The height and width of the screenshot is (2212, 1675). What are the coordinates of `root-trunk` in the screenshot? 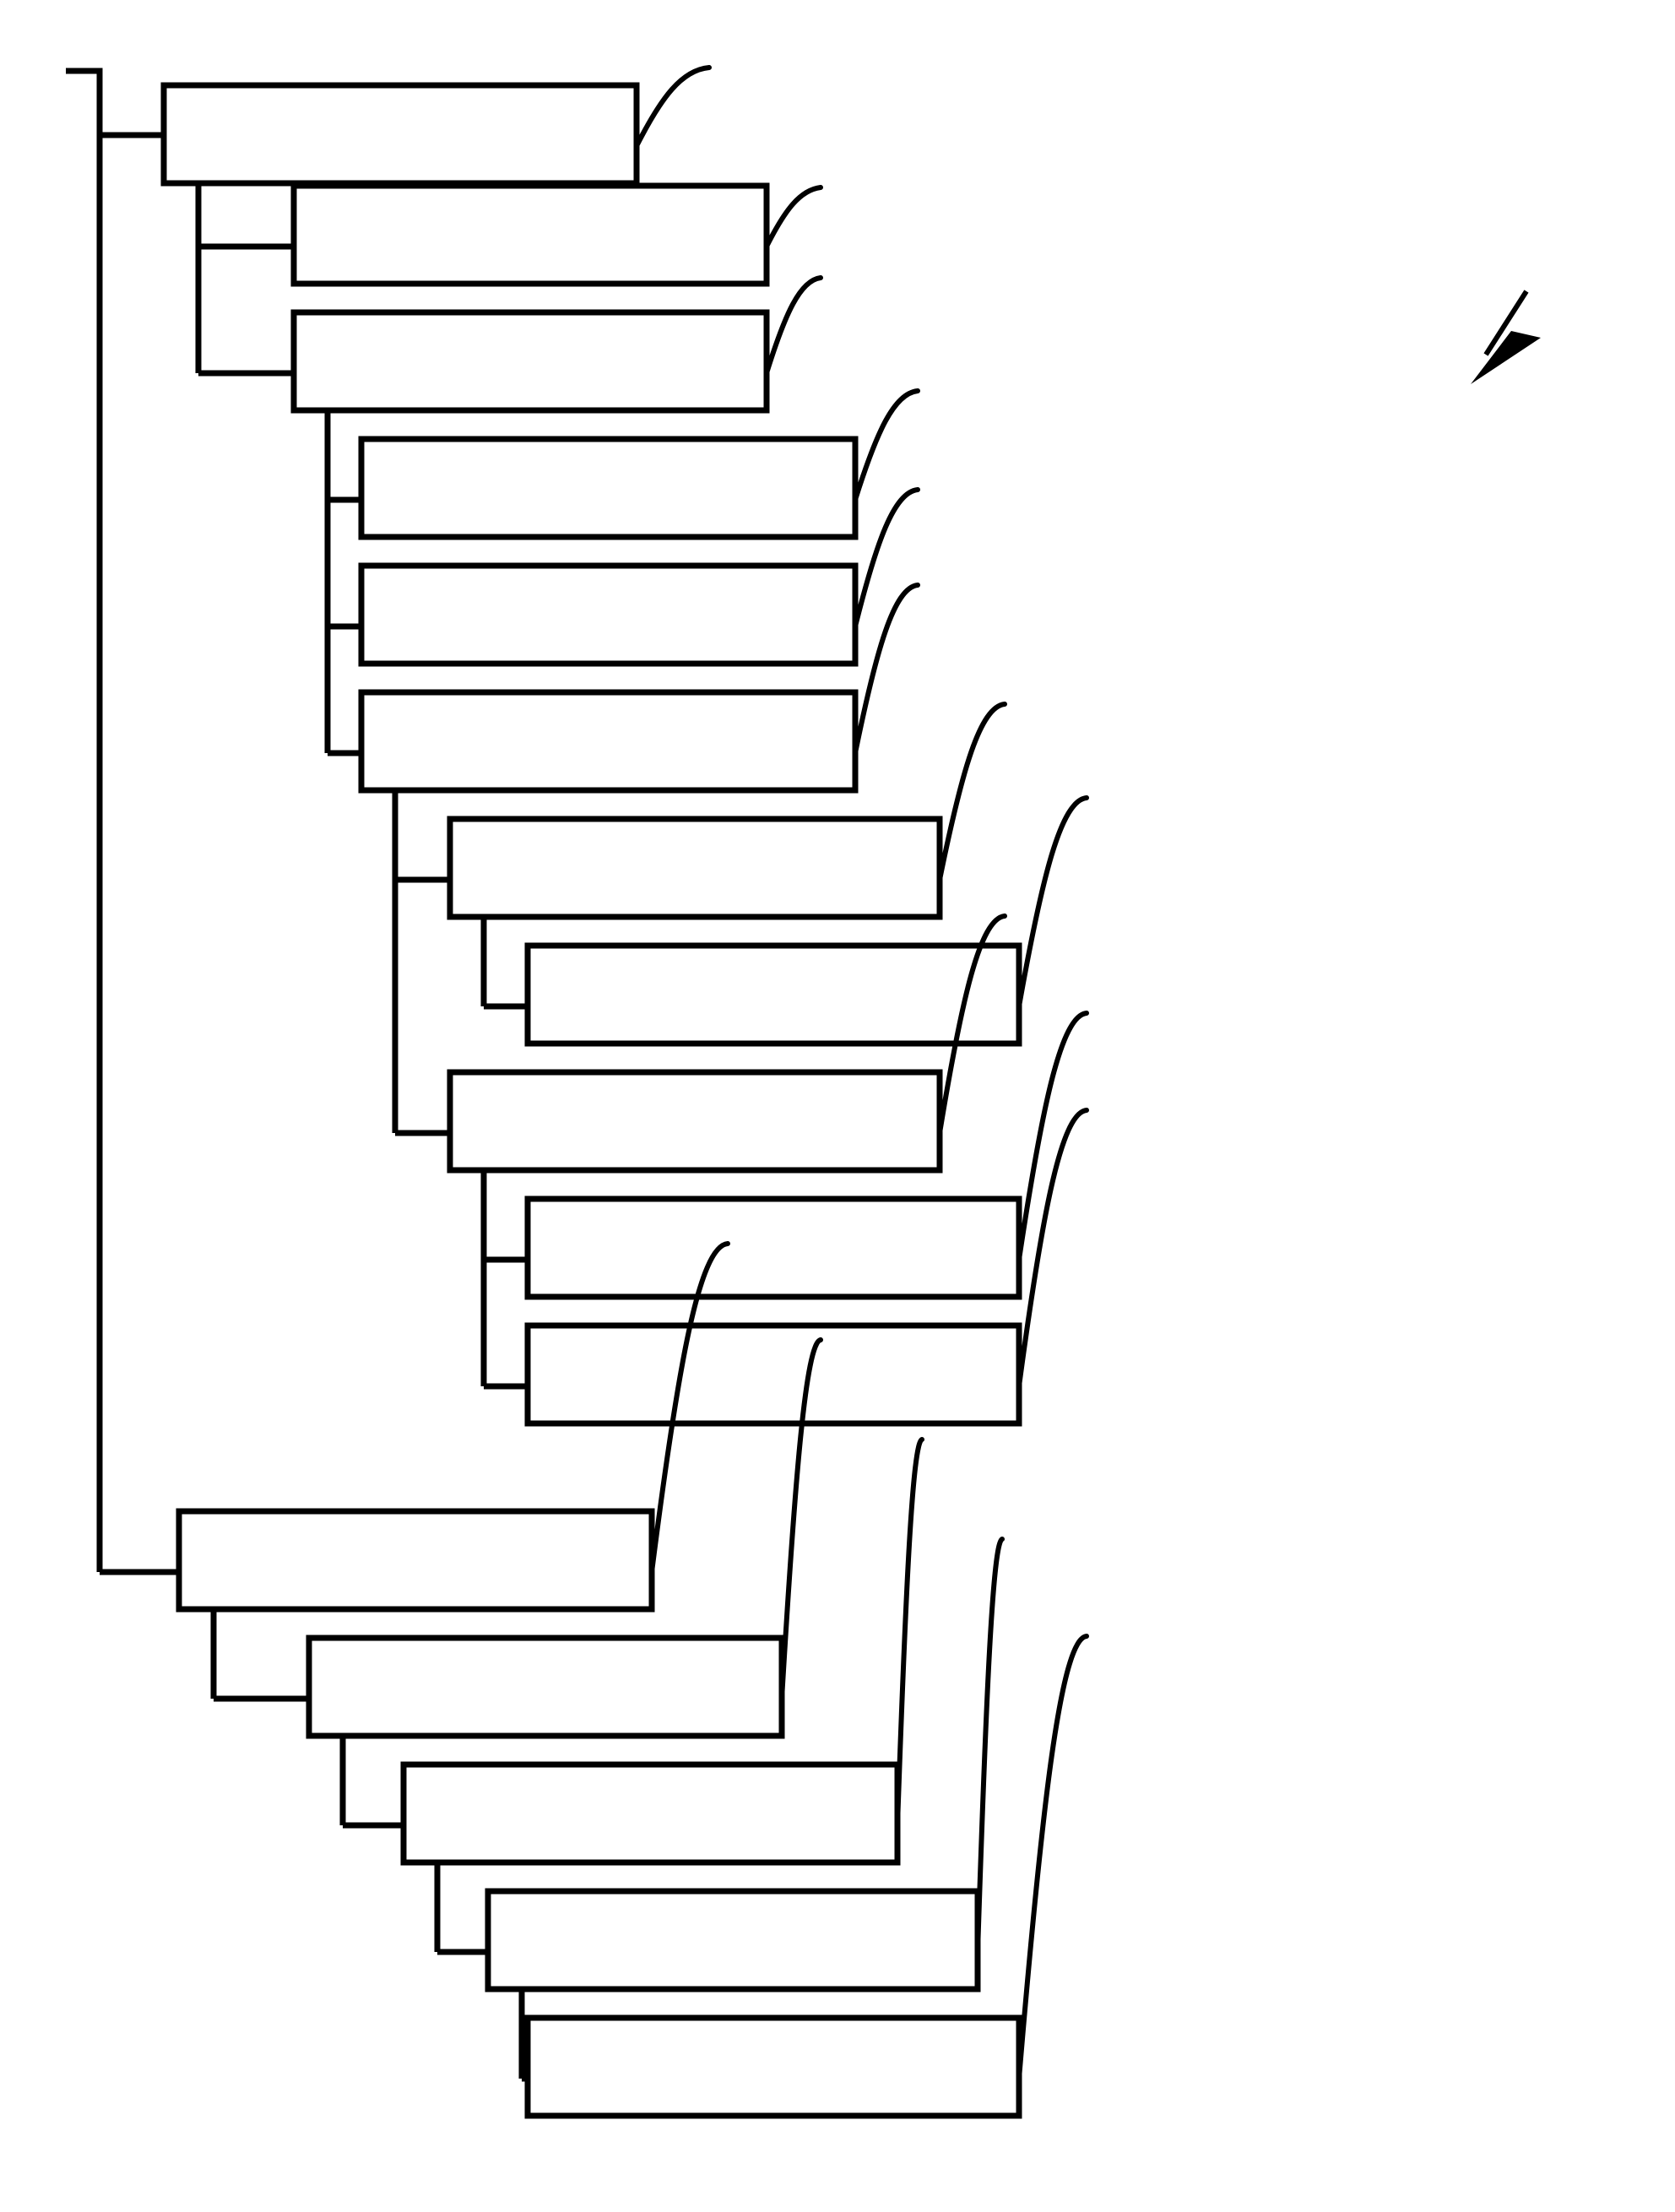 It's located at (84, 820).